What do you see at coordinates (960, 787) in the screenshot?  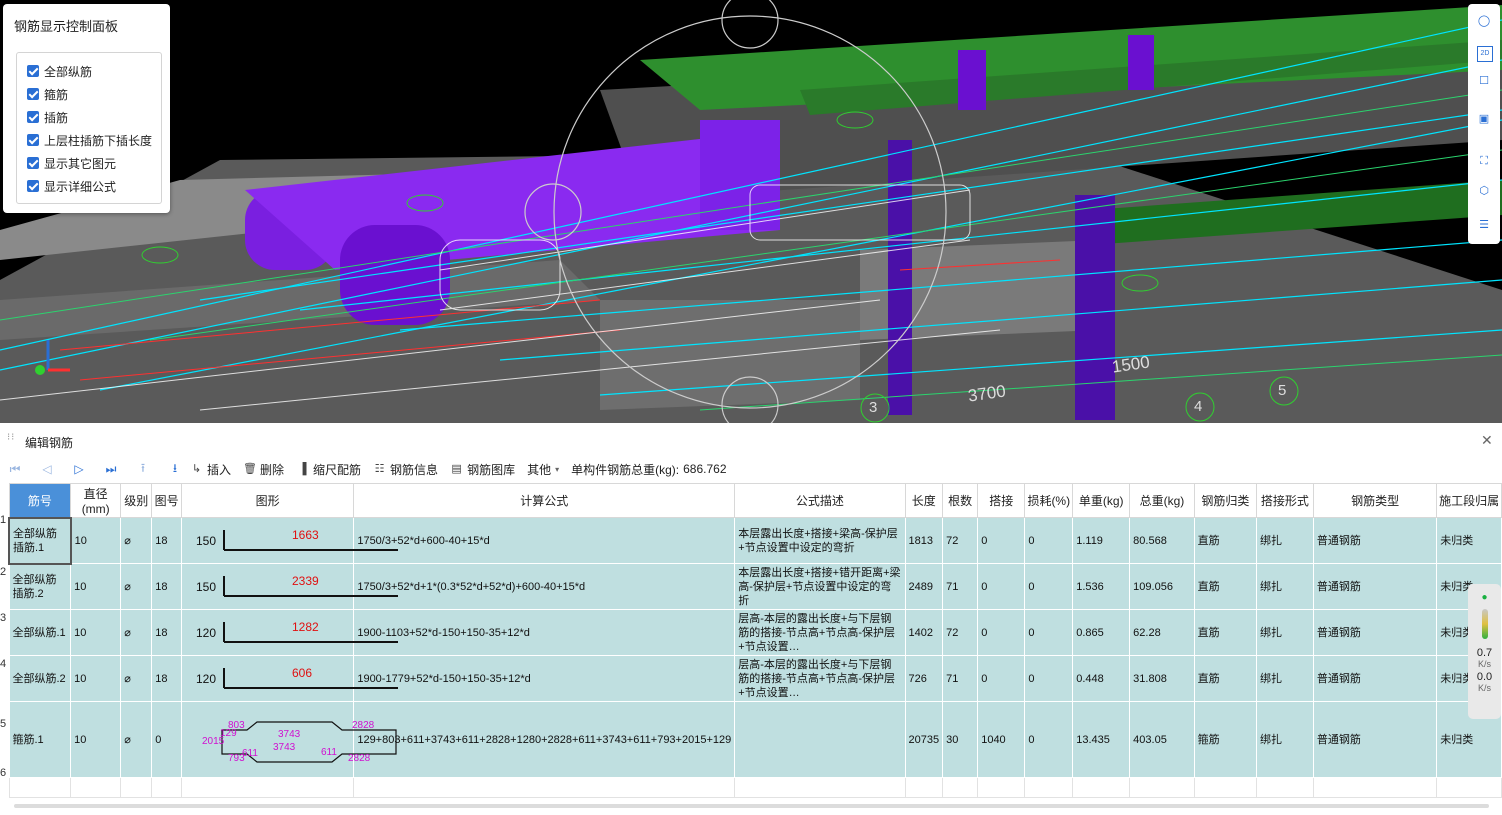 I see `cell-count` at bounding box center [960, 787].